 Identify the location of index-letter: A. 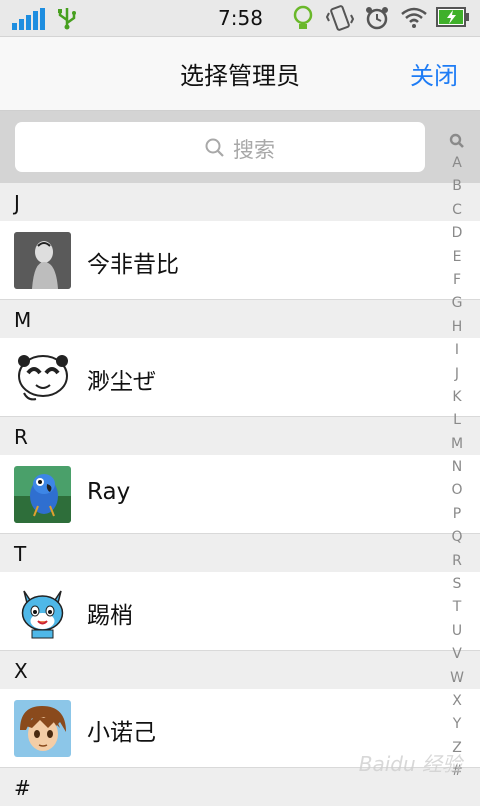
(457, 163).